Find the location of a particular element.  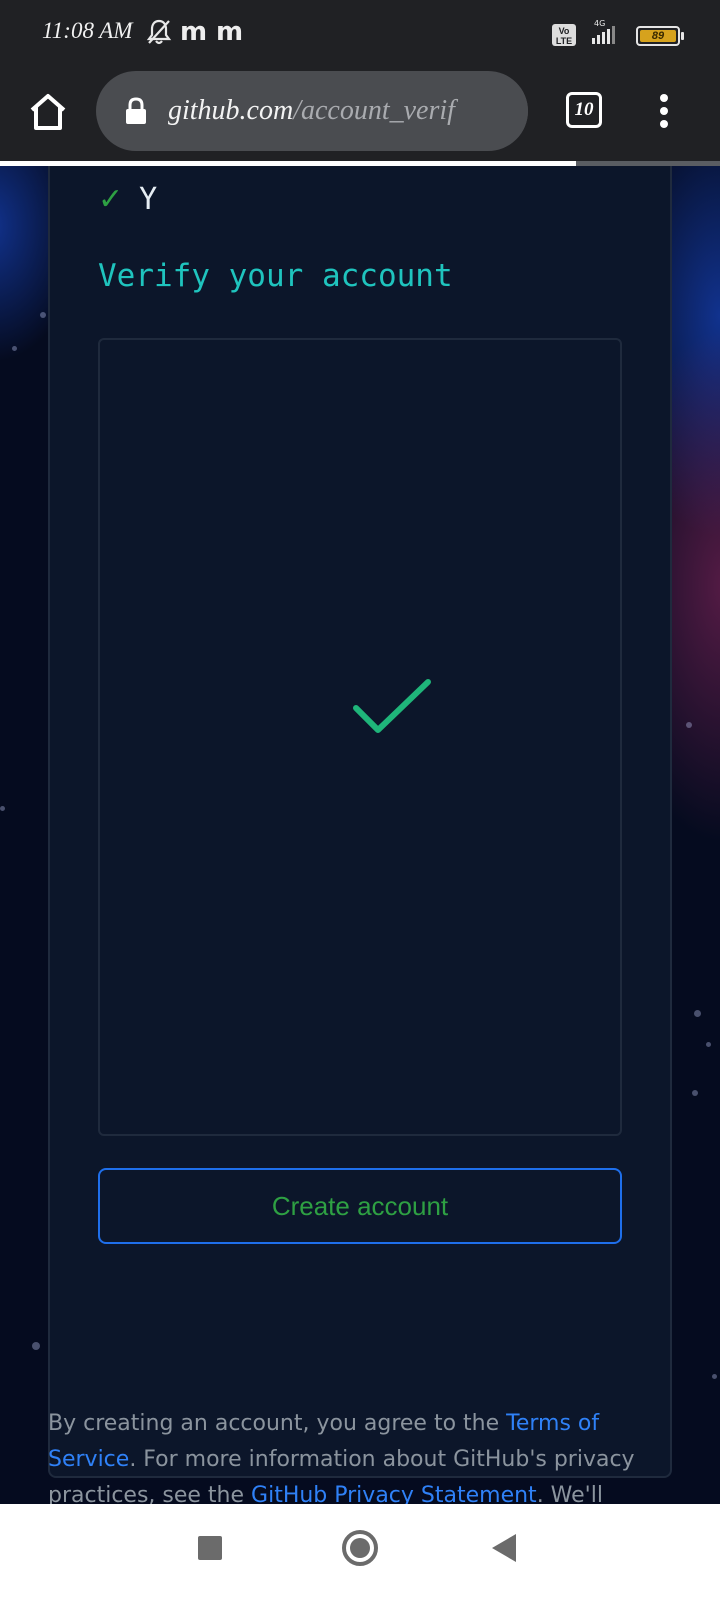

battery-icon: 89 is located at coordinates (660, 36).